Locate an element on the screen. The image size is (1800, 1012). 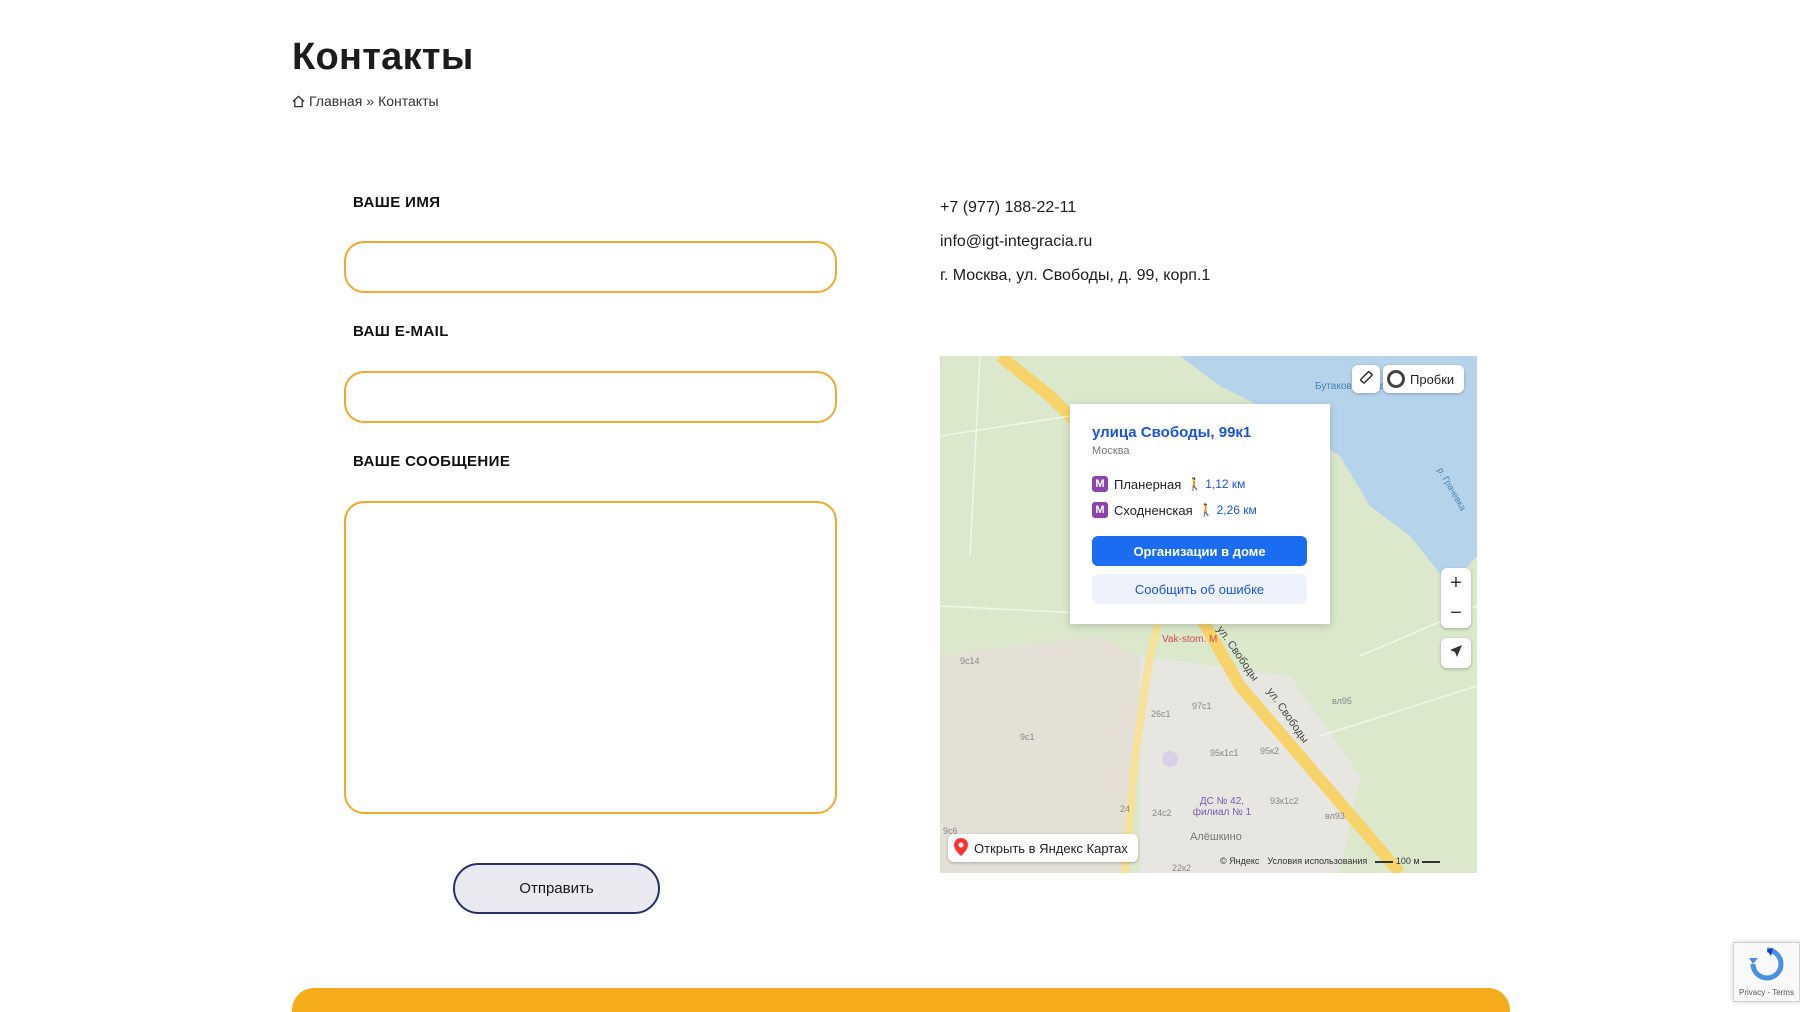
name-label: ВАШЕ ИМЯ is located at coordinates (397, 202).